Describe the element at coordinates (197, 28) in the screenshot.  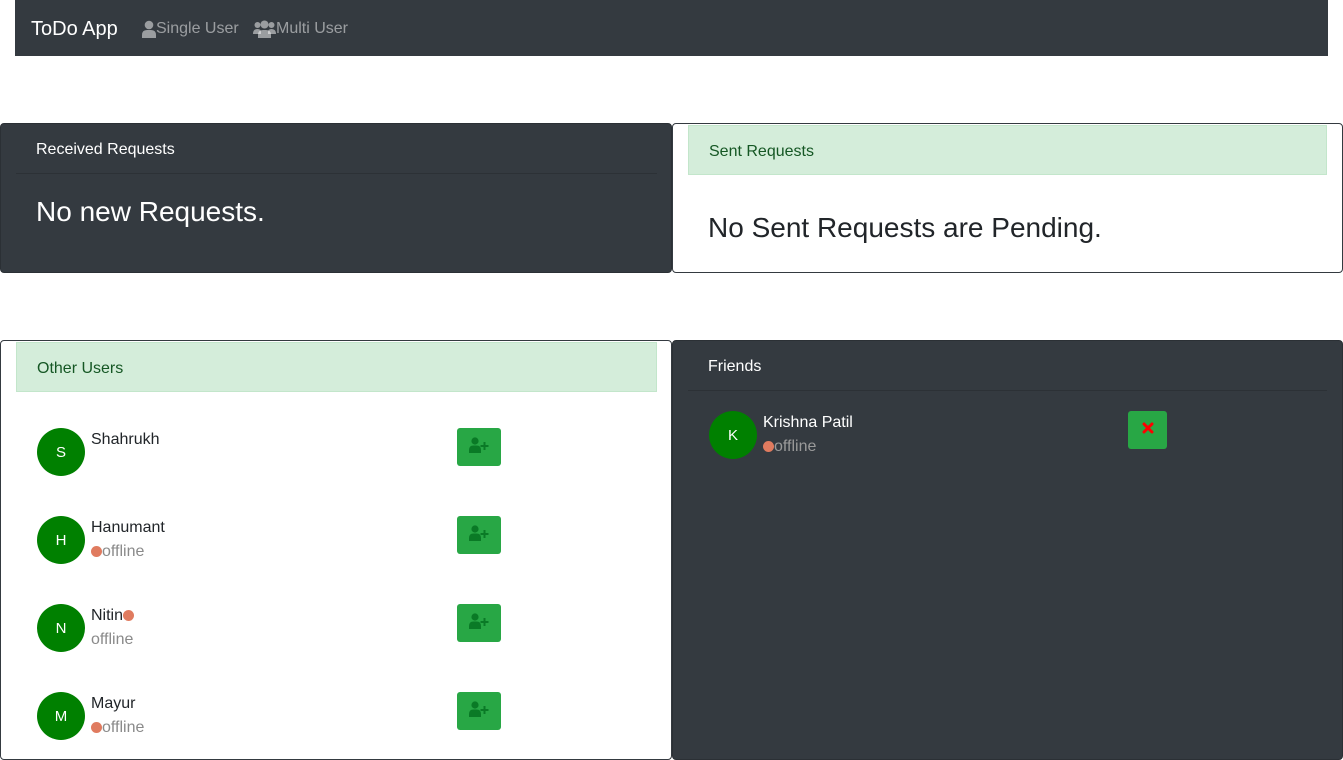
I see `nav-single-user-label: Single User` at that location.